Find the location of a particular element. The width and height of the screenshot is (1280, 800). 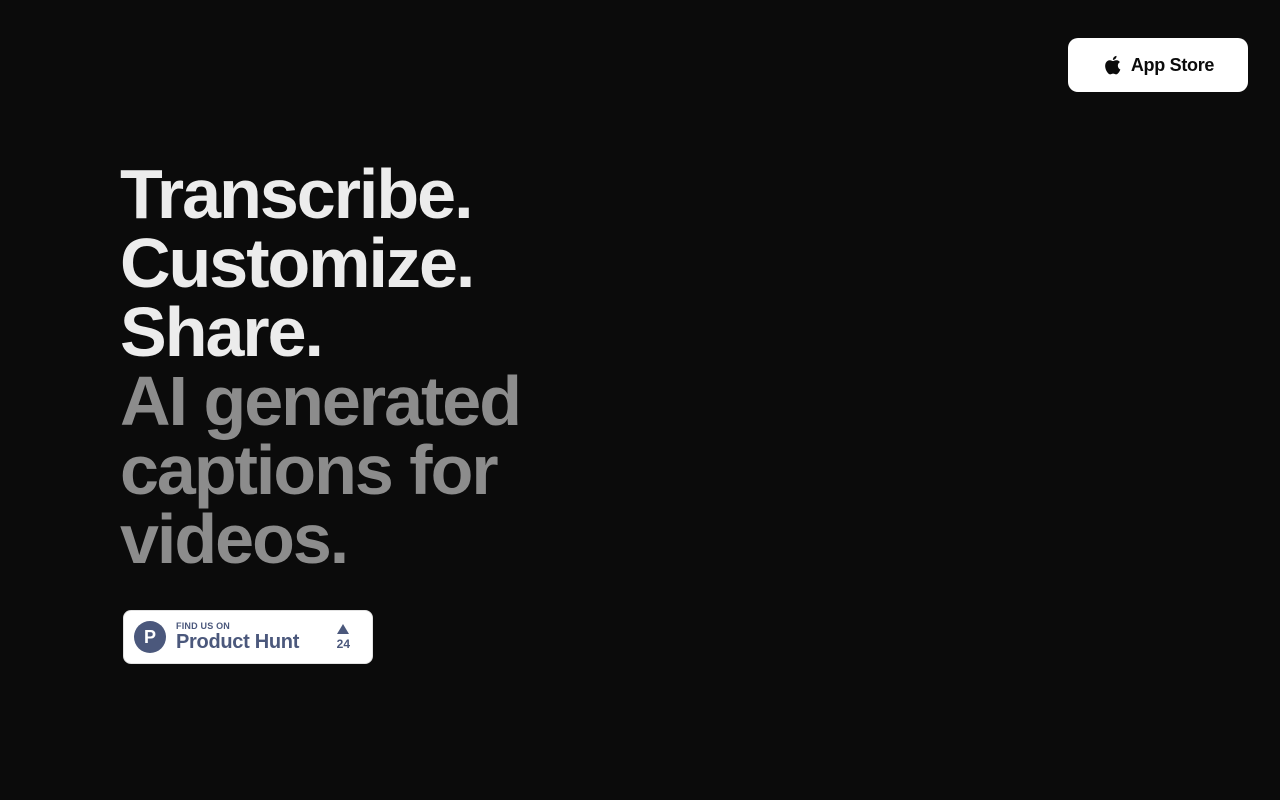

product-hunt-votes: 24 is located at coordinates (343, 637).